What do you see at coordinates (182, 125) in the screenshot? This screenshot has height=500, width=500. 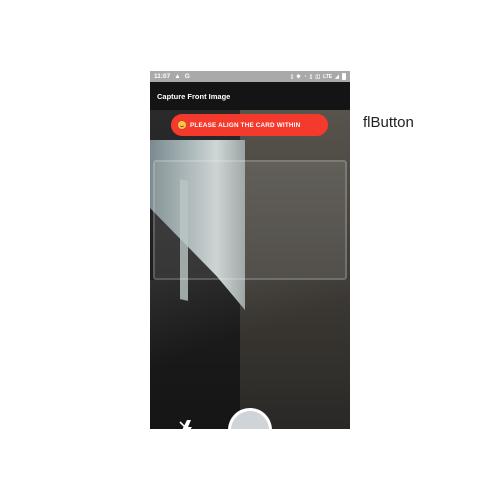 I see `smiley-icon` at bounding box center [182, 125].